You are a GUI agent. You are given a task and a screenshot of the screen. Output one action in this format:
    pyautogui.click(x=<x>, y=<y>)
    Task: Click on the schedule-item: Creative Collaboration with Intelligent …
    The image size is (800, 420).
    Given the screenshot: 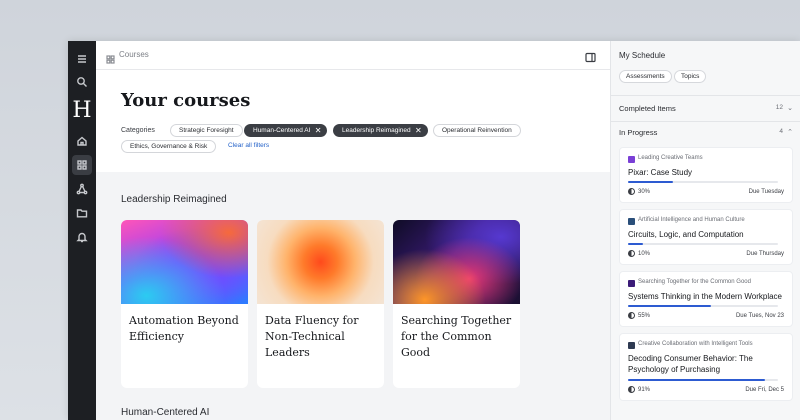 What is the action you would take?
    pyautogui.click(x=706, y=367)
    